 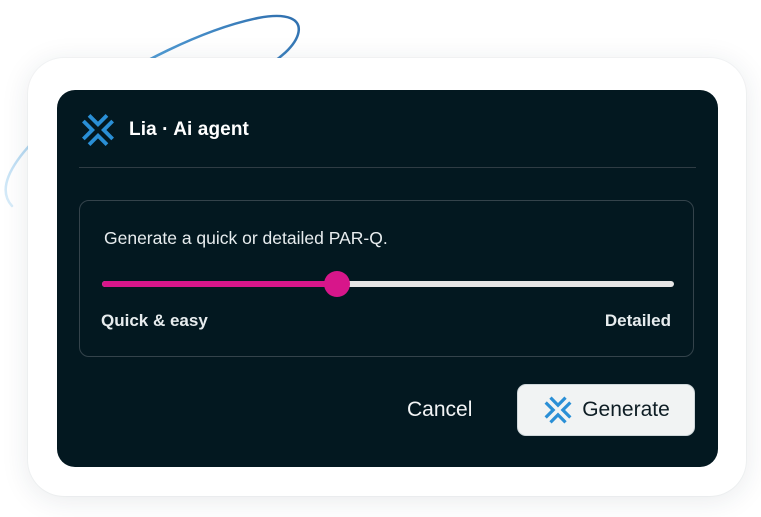 I want to click on slider-max-label: Detailed, so click(x=637, y=320).